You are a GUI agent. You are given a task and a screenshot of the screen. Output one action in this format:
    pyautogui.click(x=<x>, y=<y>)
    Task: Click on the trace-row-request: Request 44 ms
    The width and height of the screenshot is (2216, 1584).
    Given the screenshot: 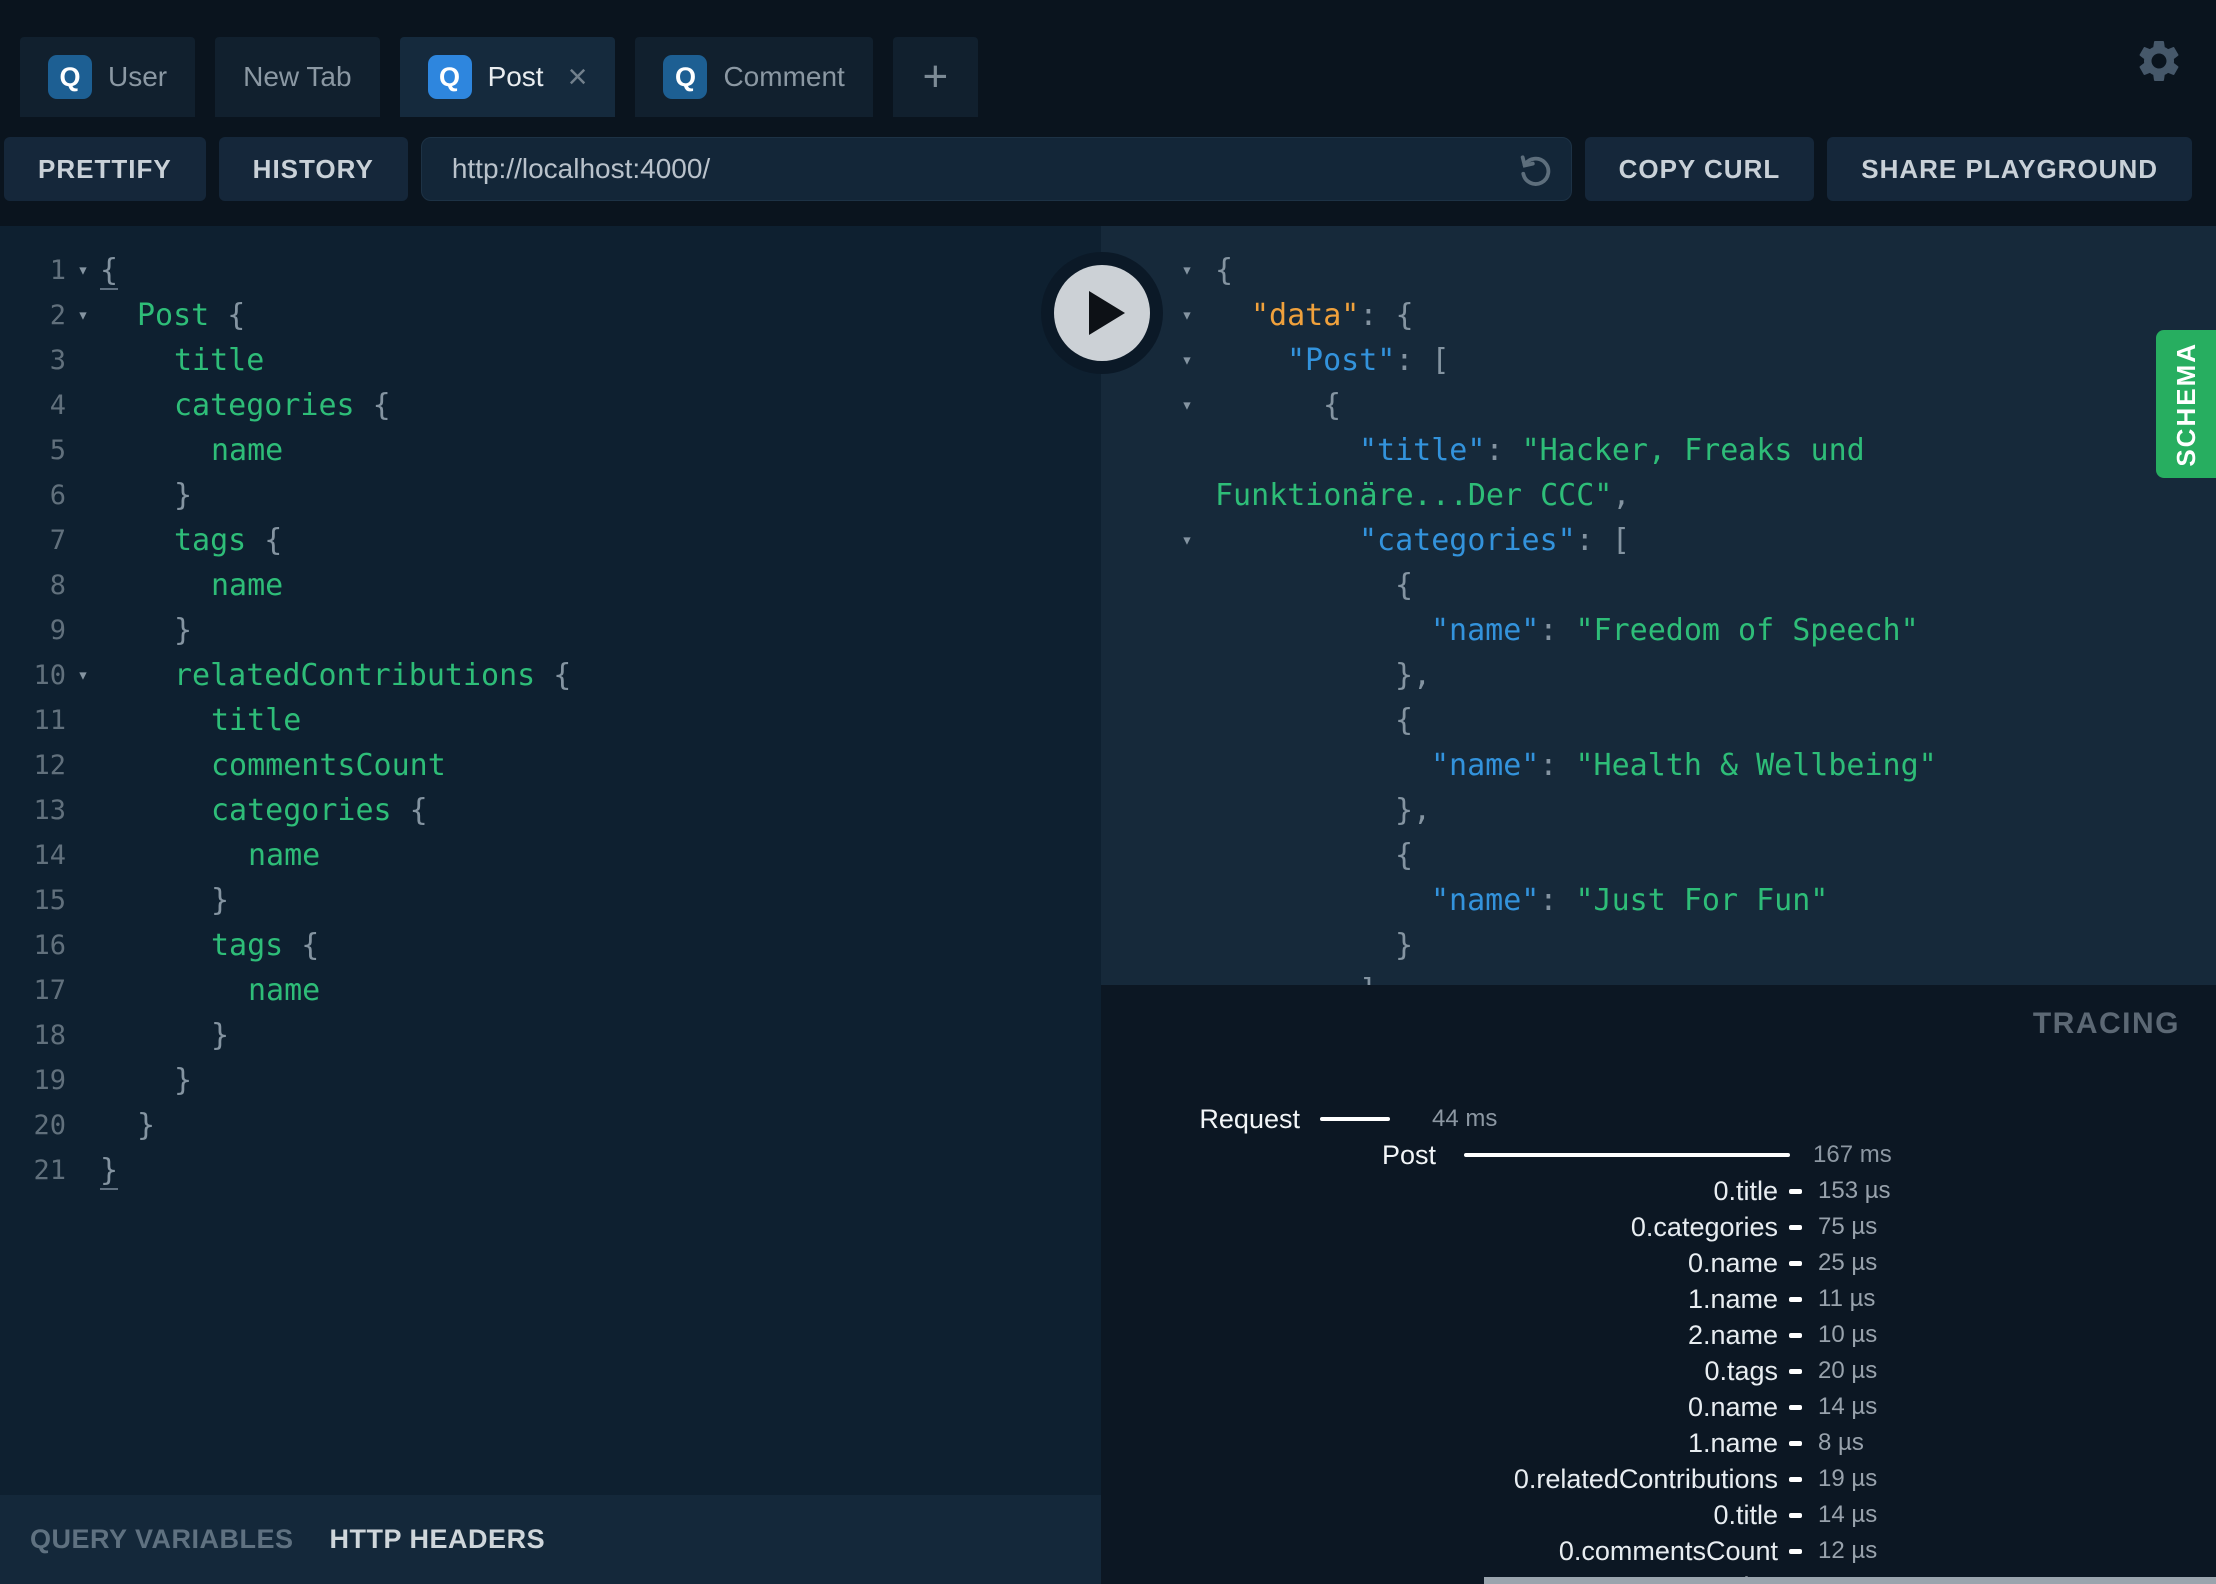 What is the action you would take?
    pyautogui.click(x=1658, y=1119)
    